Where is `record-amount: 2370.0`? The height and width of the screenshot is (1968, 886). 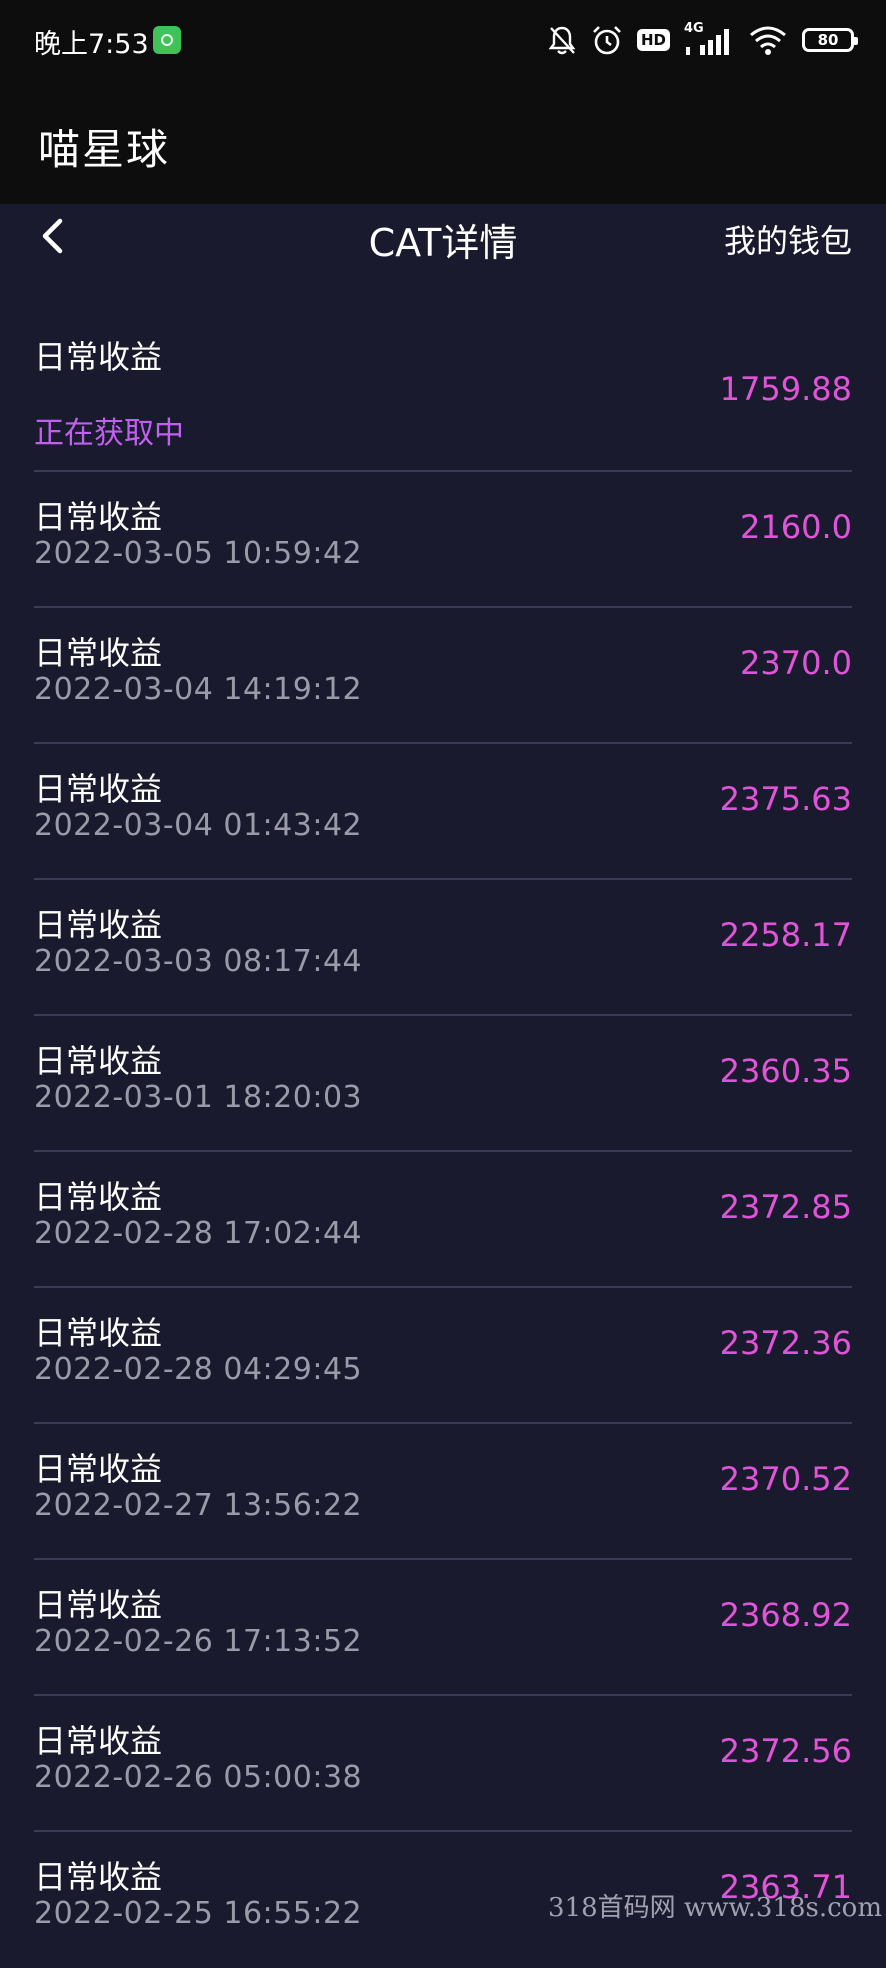 record-amount: 2370.0 is located at coordinates (796, 663).